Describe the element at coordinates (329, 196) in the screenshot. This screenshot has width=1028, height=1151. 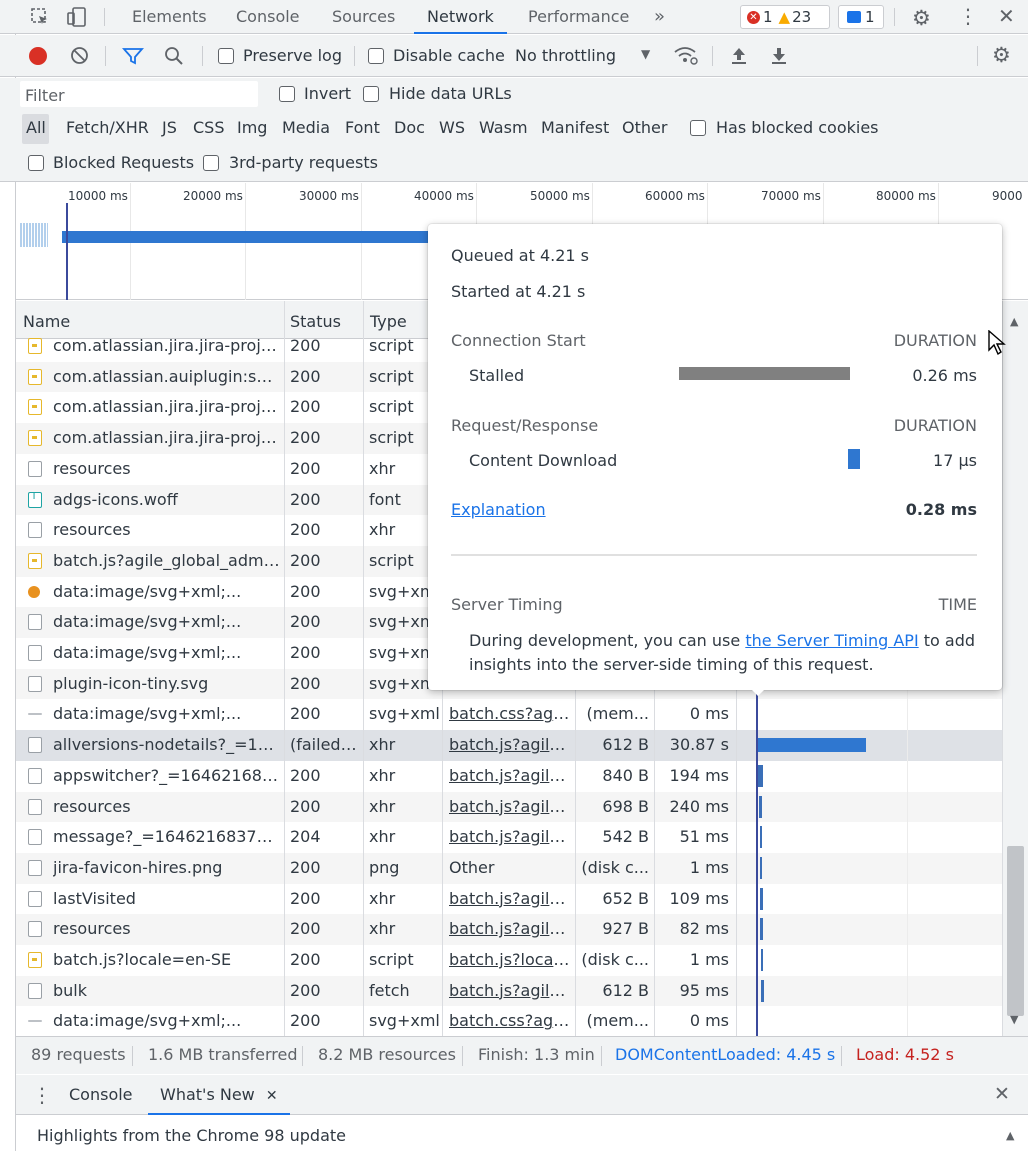
I see `overview-tick: 30000 ms` at that location.